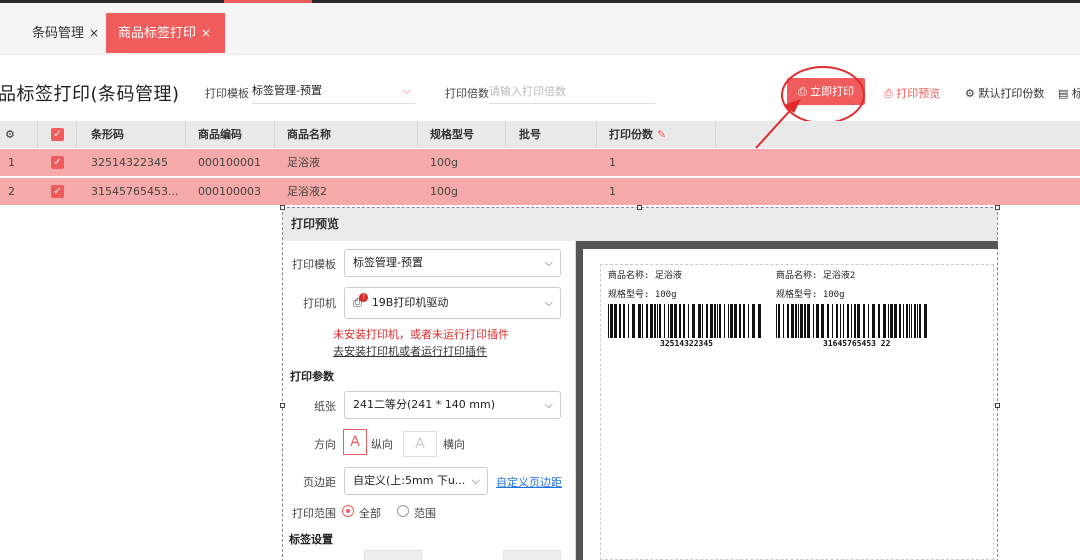  What do you see at coordinates (912, 93) in the screenshot?
I see `print-preview-button: ⎙ 打印预览` at bounding box center [912, 93].